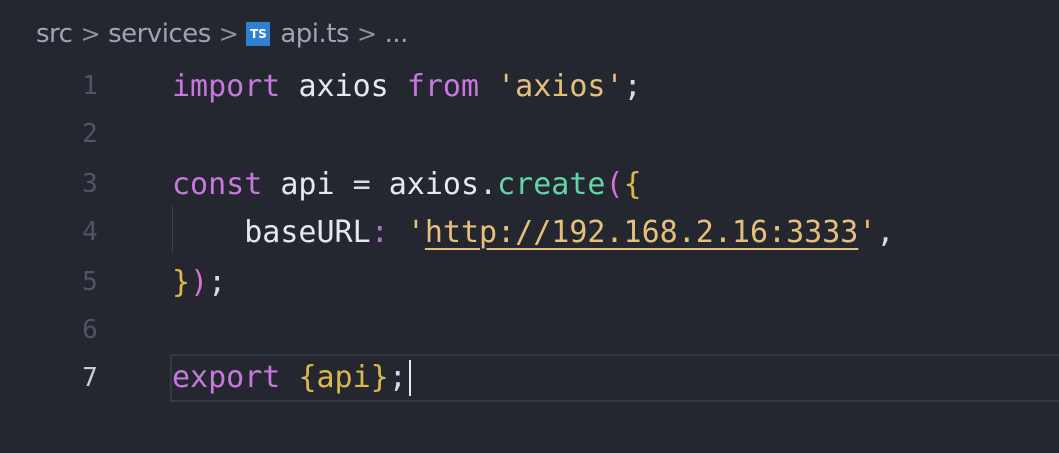 This screenshot has height=453, width=1059. What do you see at coordinates (361, 184) in the screenshot?
I see `operator-equals: =` at bounding box center [361, 184].